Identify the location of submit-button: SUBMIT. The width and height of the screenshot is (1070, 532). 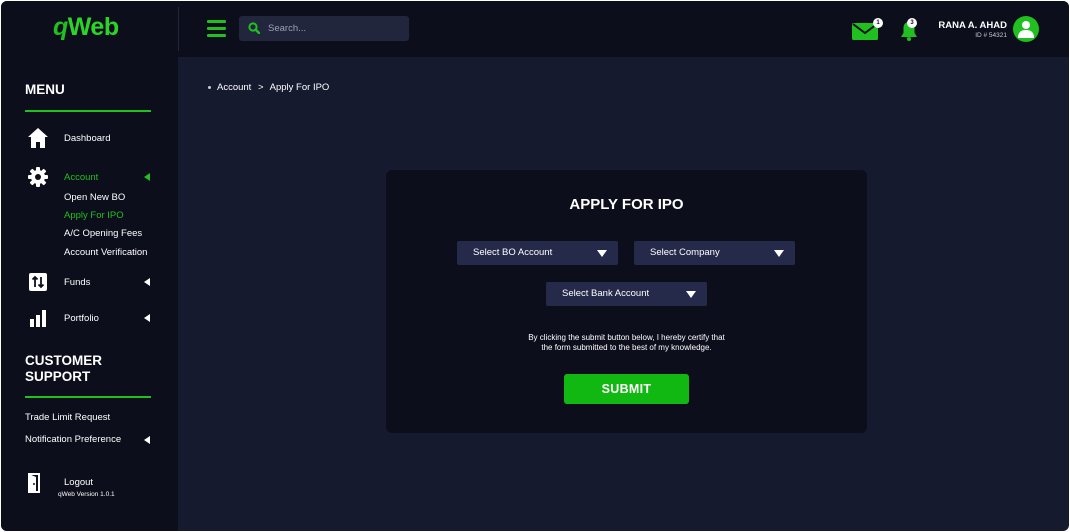
(626, 389).